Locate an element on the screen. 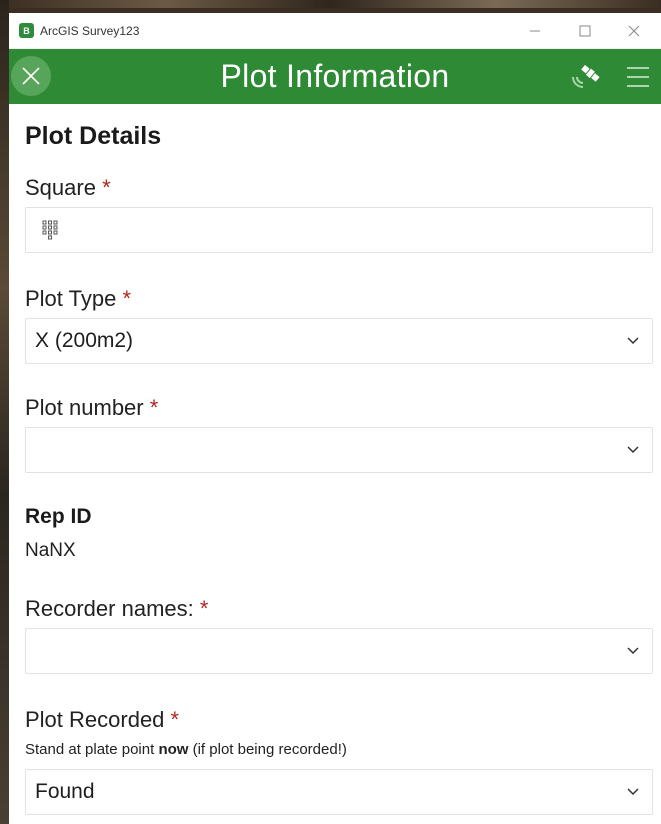 This screenshot has width=661, height=824. satellite-gps-icon is located at coordinates (586, 76).